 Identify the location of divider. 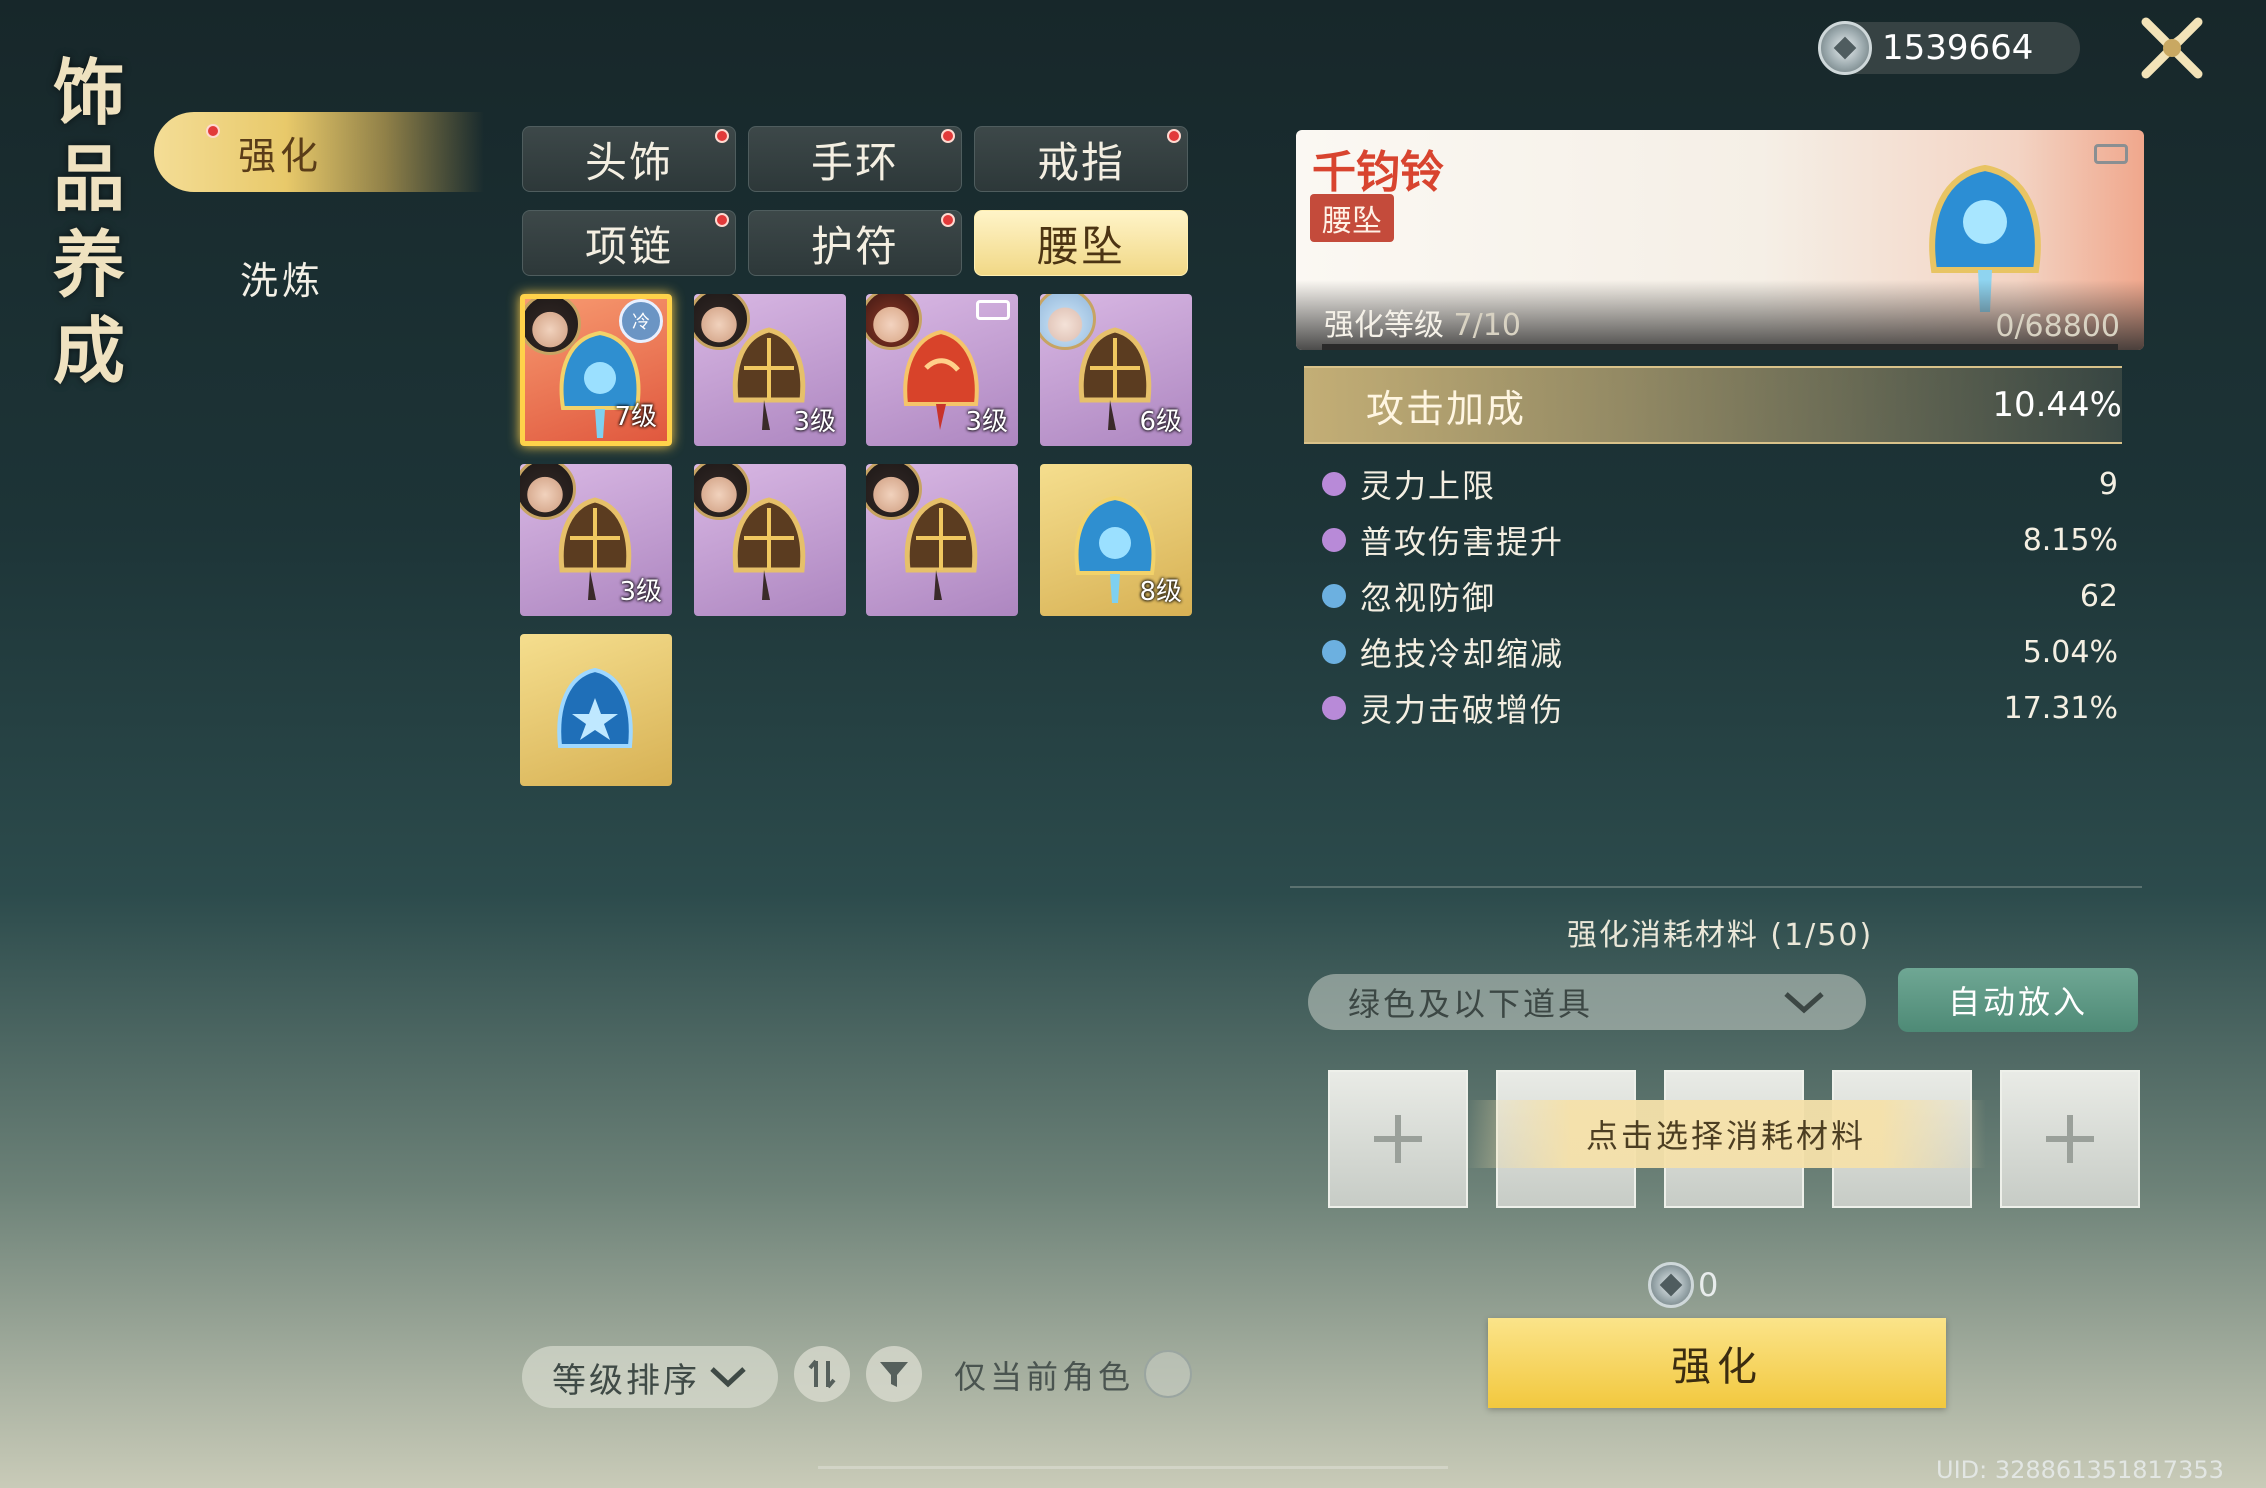
(1716, 887).